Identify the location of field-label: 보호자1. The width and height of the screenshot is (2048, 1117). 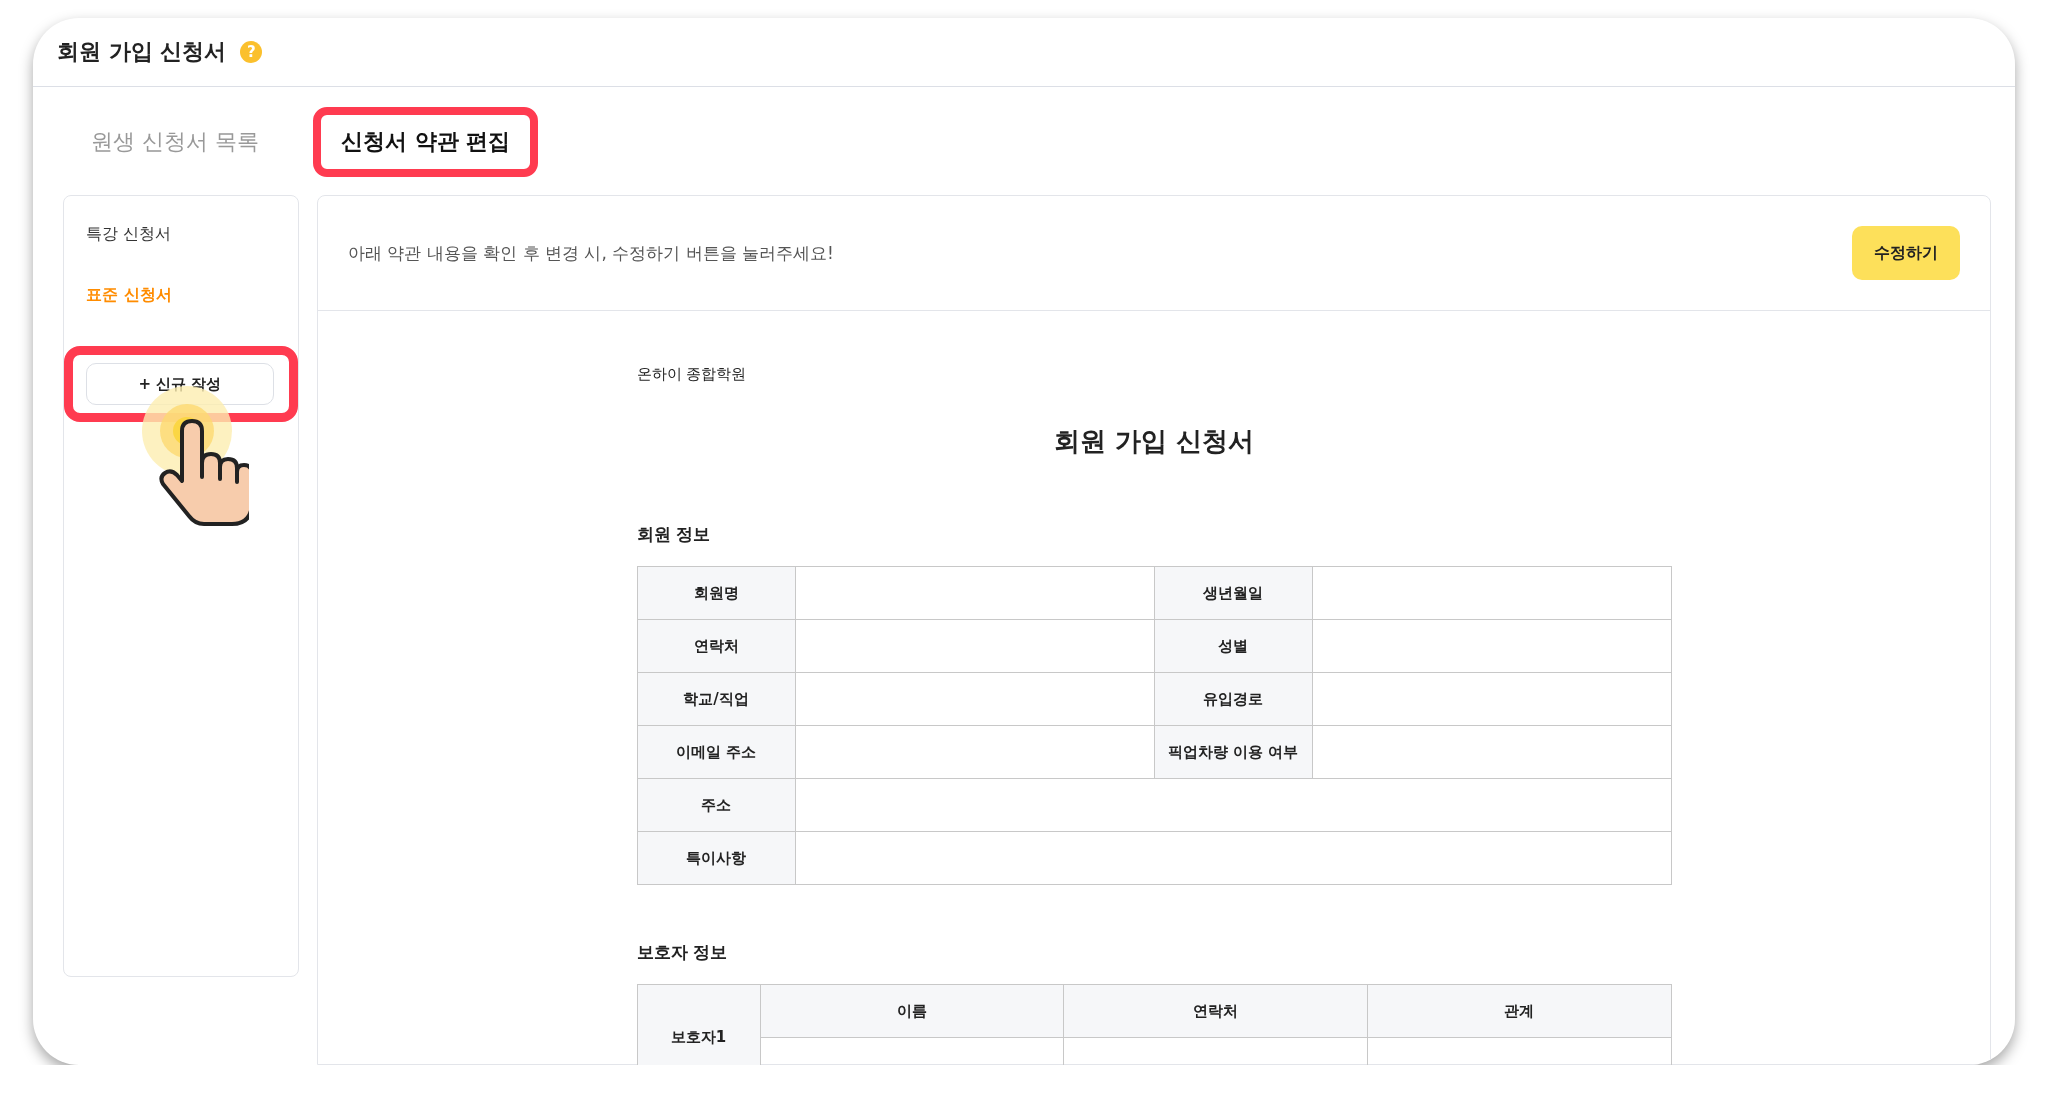
(698, 1024).